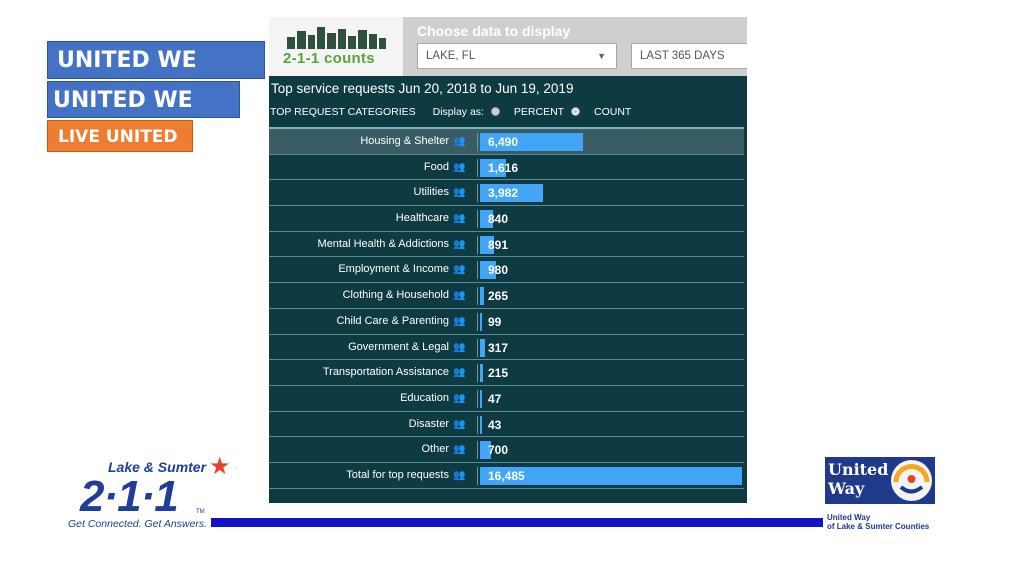 This screenshot has height=576, width=1024. I want to click on united-way-sub2: of Lake & Sumter Counties, so click(878, 526).